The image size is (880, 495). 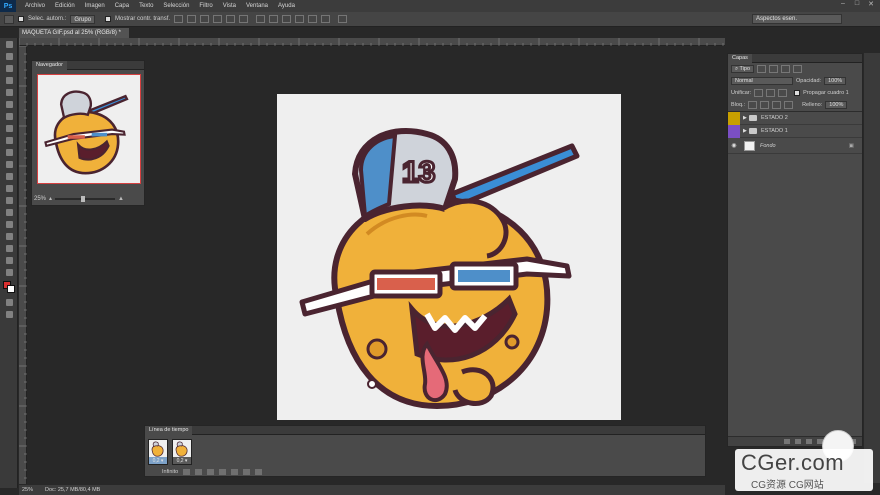 What do you see at coordinates (343, 19) in the screenshot?
I see `auto-align-icon` at bounding box center [343, 19].